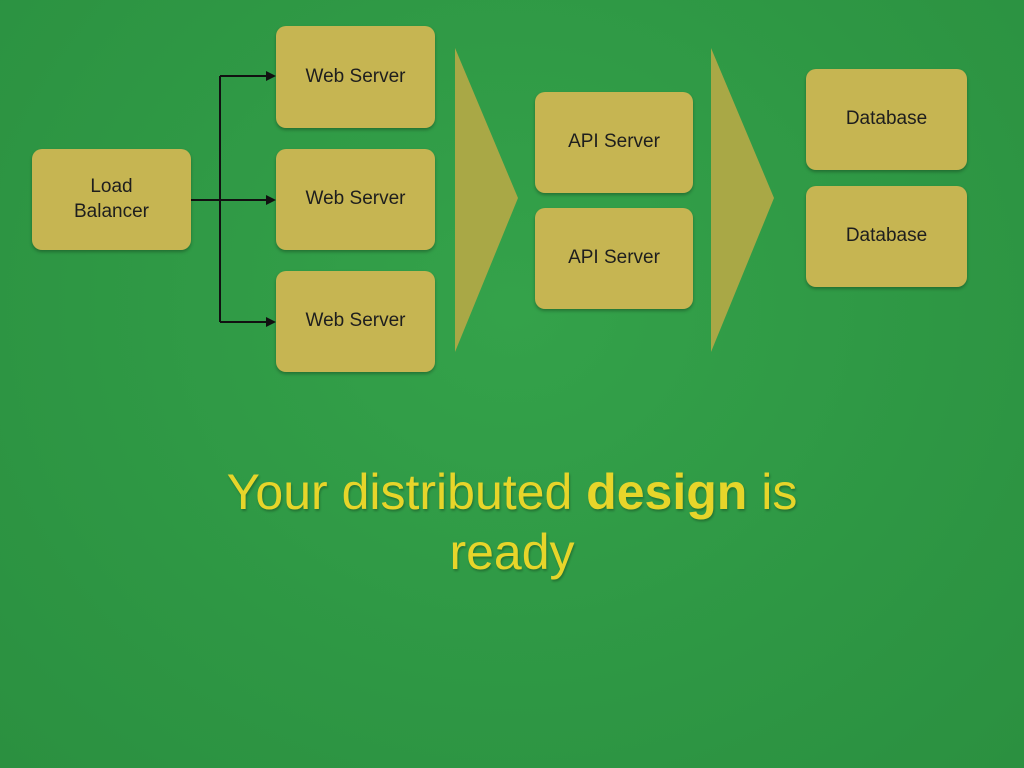  I want to click on caption-line-2: ready, so click(512, 552).